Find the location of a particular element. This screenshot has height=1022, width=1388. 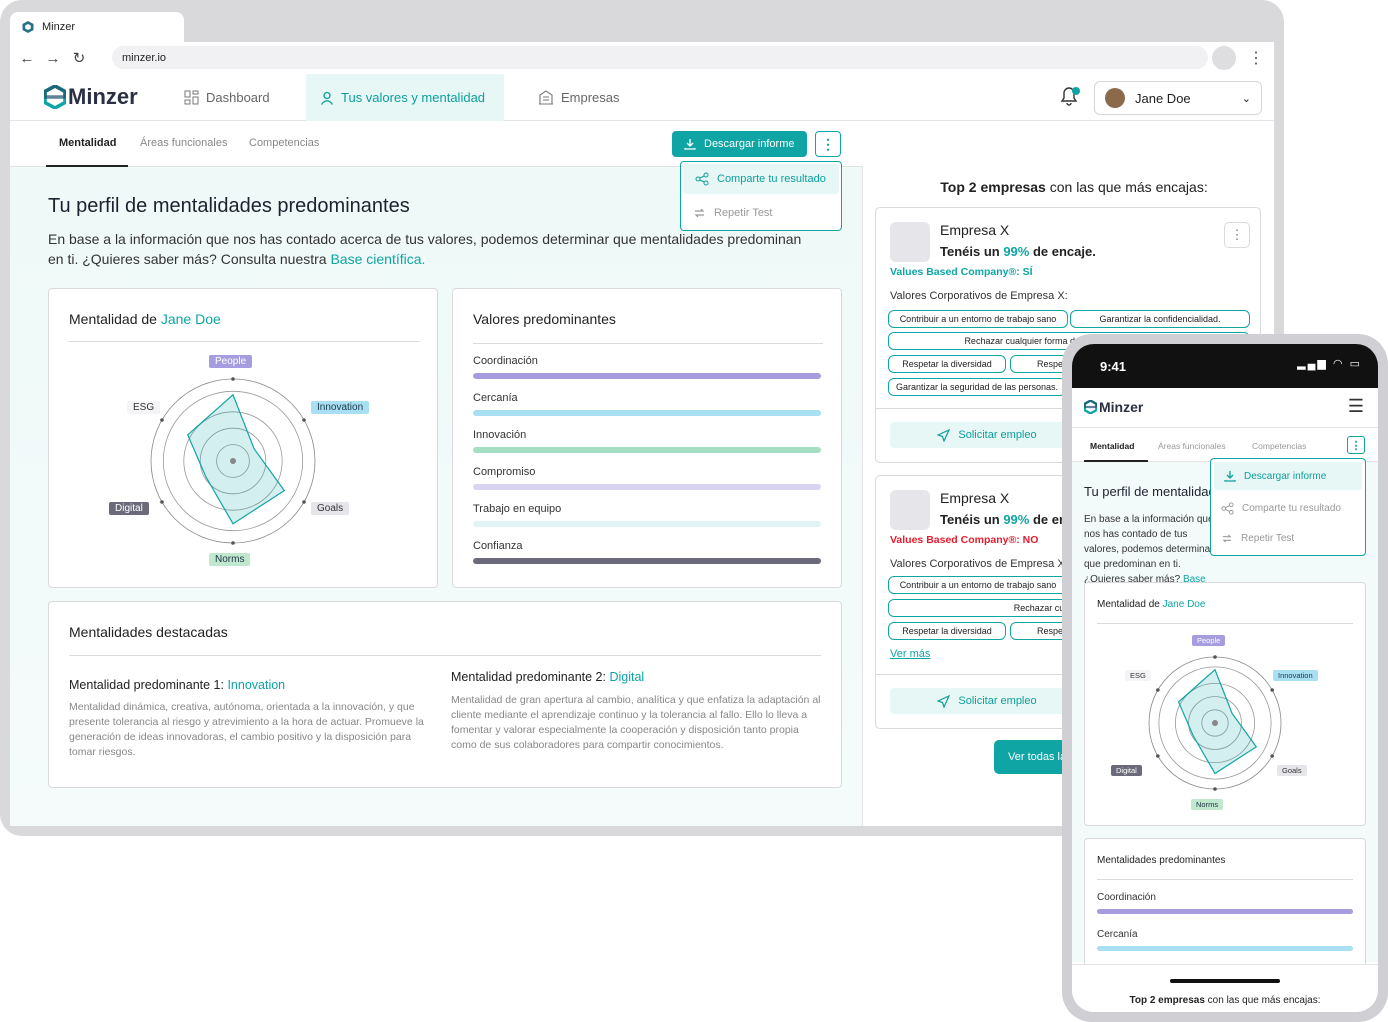

value-chip: Garantizar la confidencialidad. is located at coordinates (1160, 319).